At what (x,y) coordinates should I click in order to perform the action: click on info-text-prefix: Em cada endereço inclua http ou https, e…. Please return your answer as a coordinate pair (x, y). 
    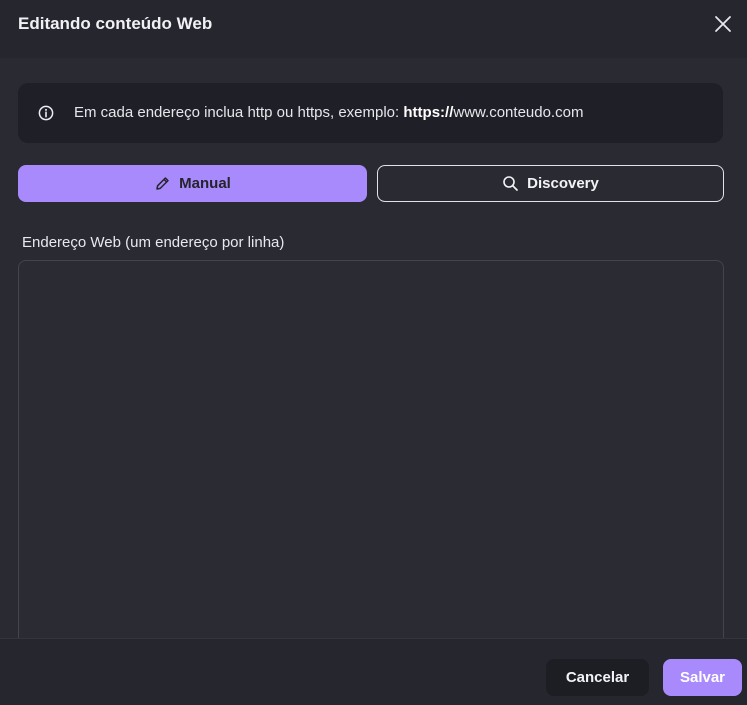
    Looking at the image, I should click on (239, 112).